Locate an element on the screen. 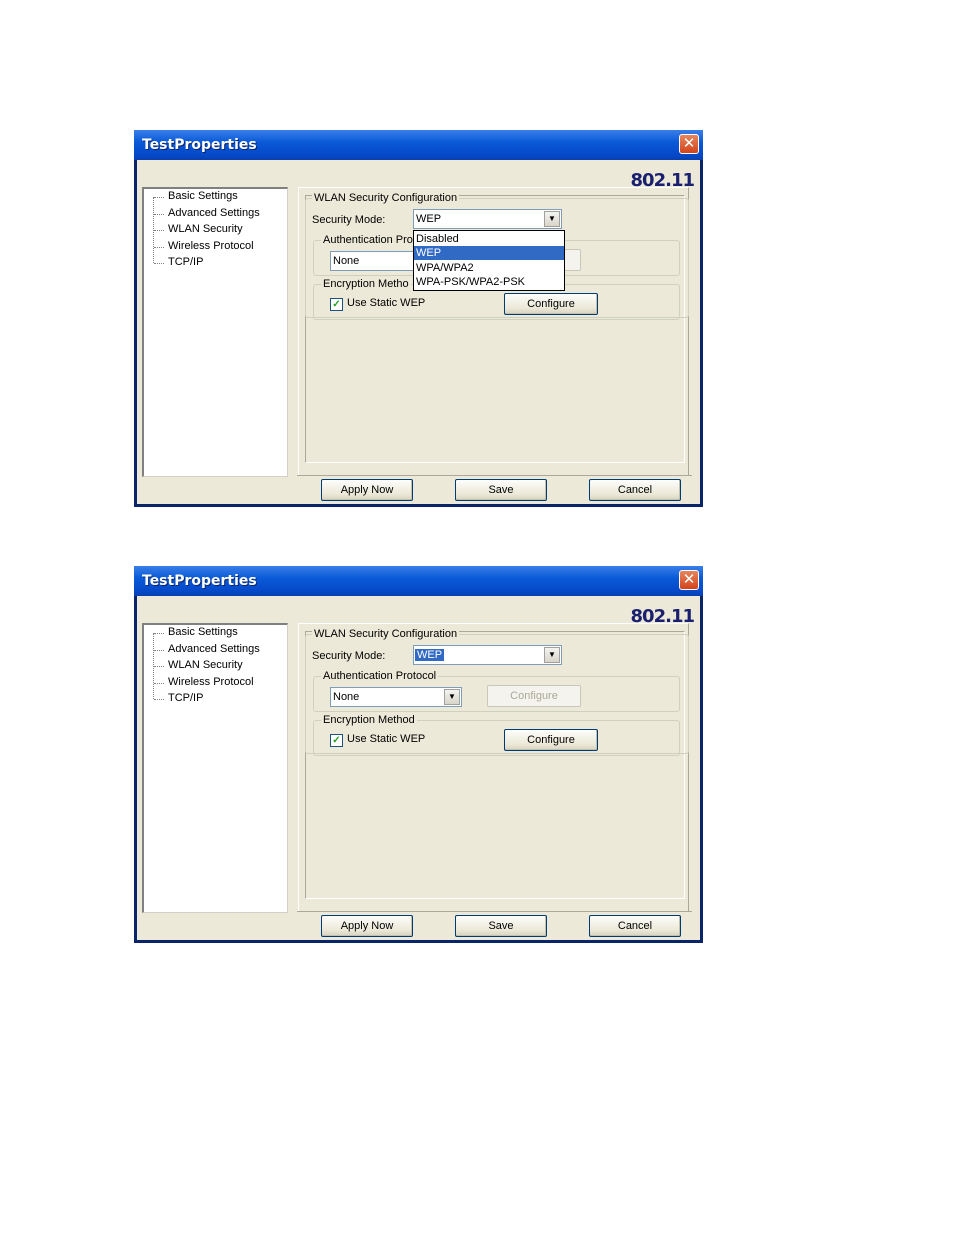  security-mode-dropdown-list: Disabled WEP WPA/WPA2 WPA-PSK/WPA2-PSK is located at coordinates (489, 260).